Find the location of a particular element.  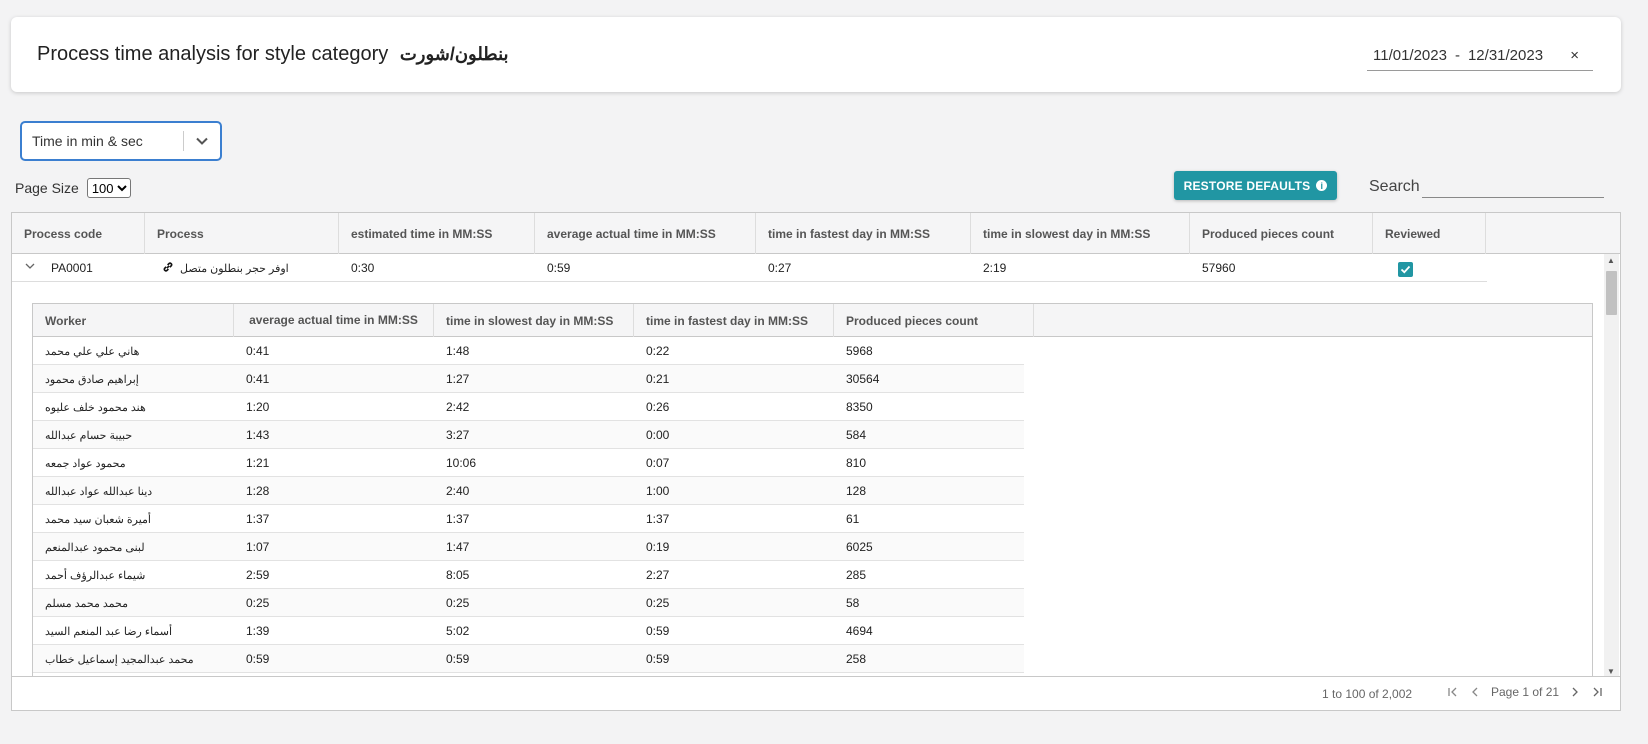

produced-pieces-cell: 128 is located at coordinates (856, 491).